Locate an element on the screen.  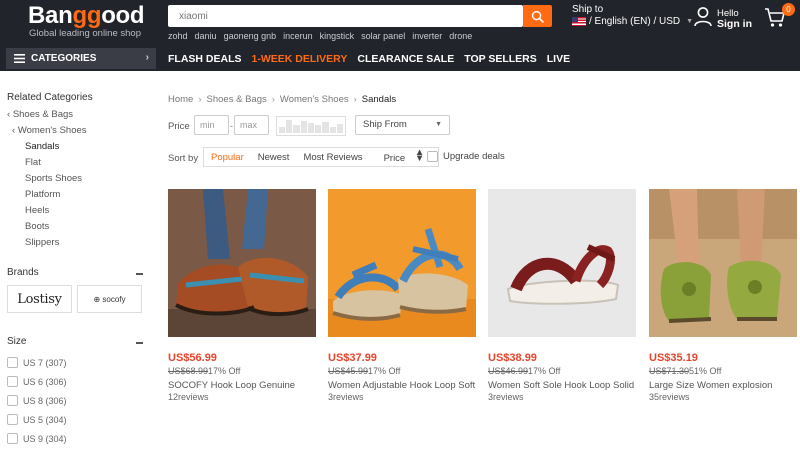
related-item-shoes-bags: ‹ Shoes & Bags is located at coordinates (40, 114).